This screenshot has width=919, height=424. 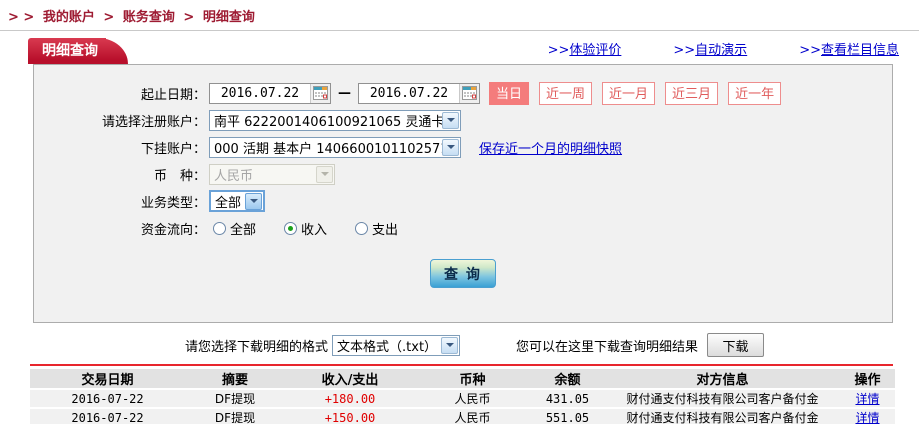 What do you see at coordinates (567, 379) in the screenshot?
I see `col-header-balance: 余额` at bounding box center [567, 379].